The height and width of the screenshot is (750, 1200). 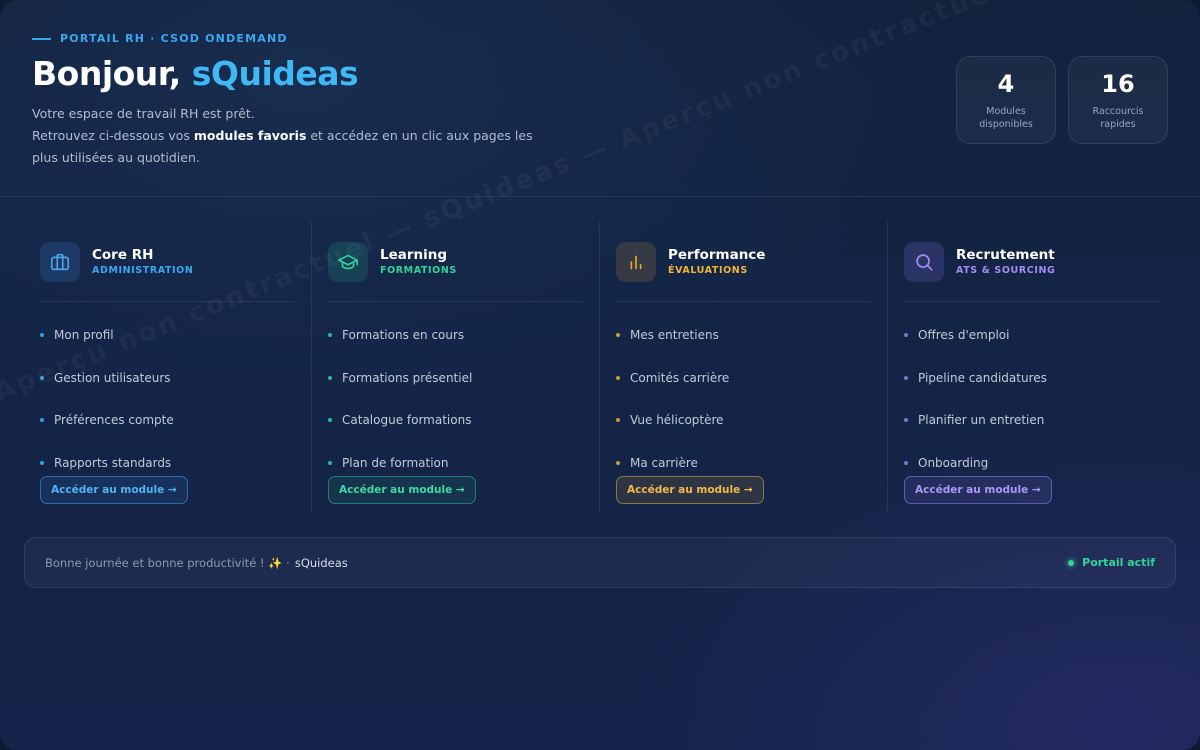 What do you see at coordinates (1118, 562) in the screenshot?
I see `status-label: Portail actif` at bounding box center [1118, 562].